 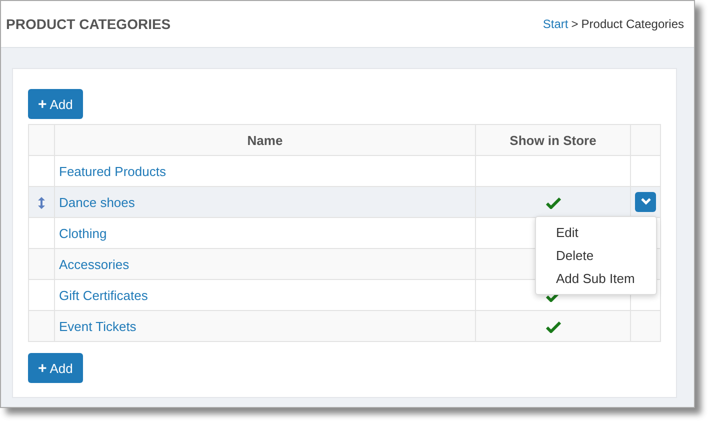 I want to click on chevron-down-icon, so click(x=645, y=201).